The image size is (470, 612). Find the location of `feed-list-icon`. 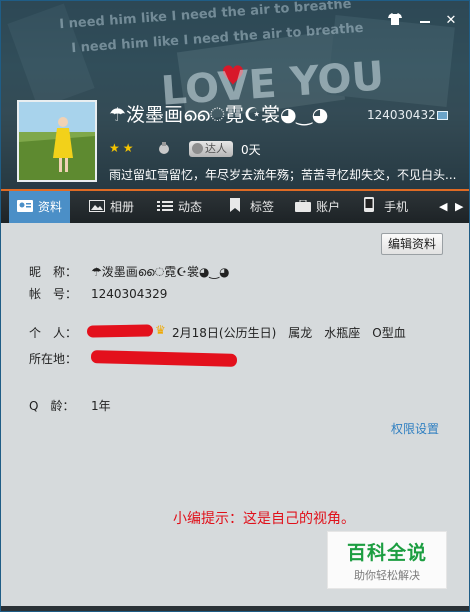

feed-list-icon is located at coordinates (165, 201).